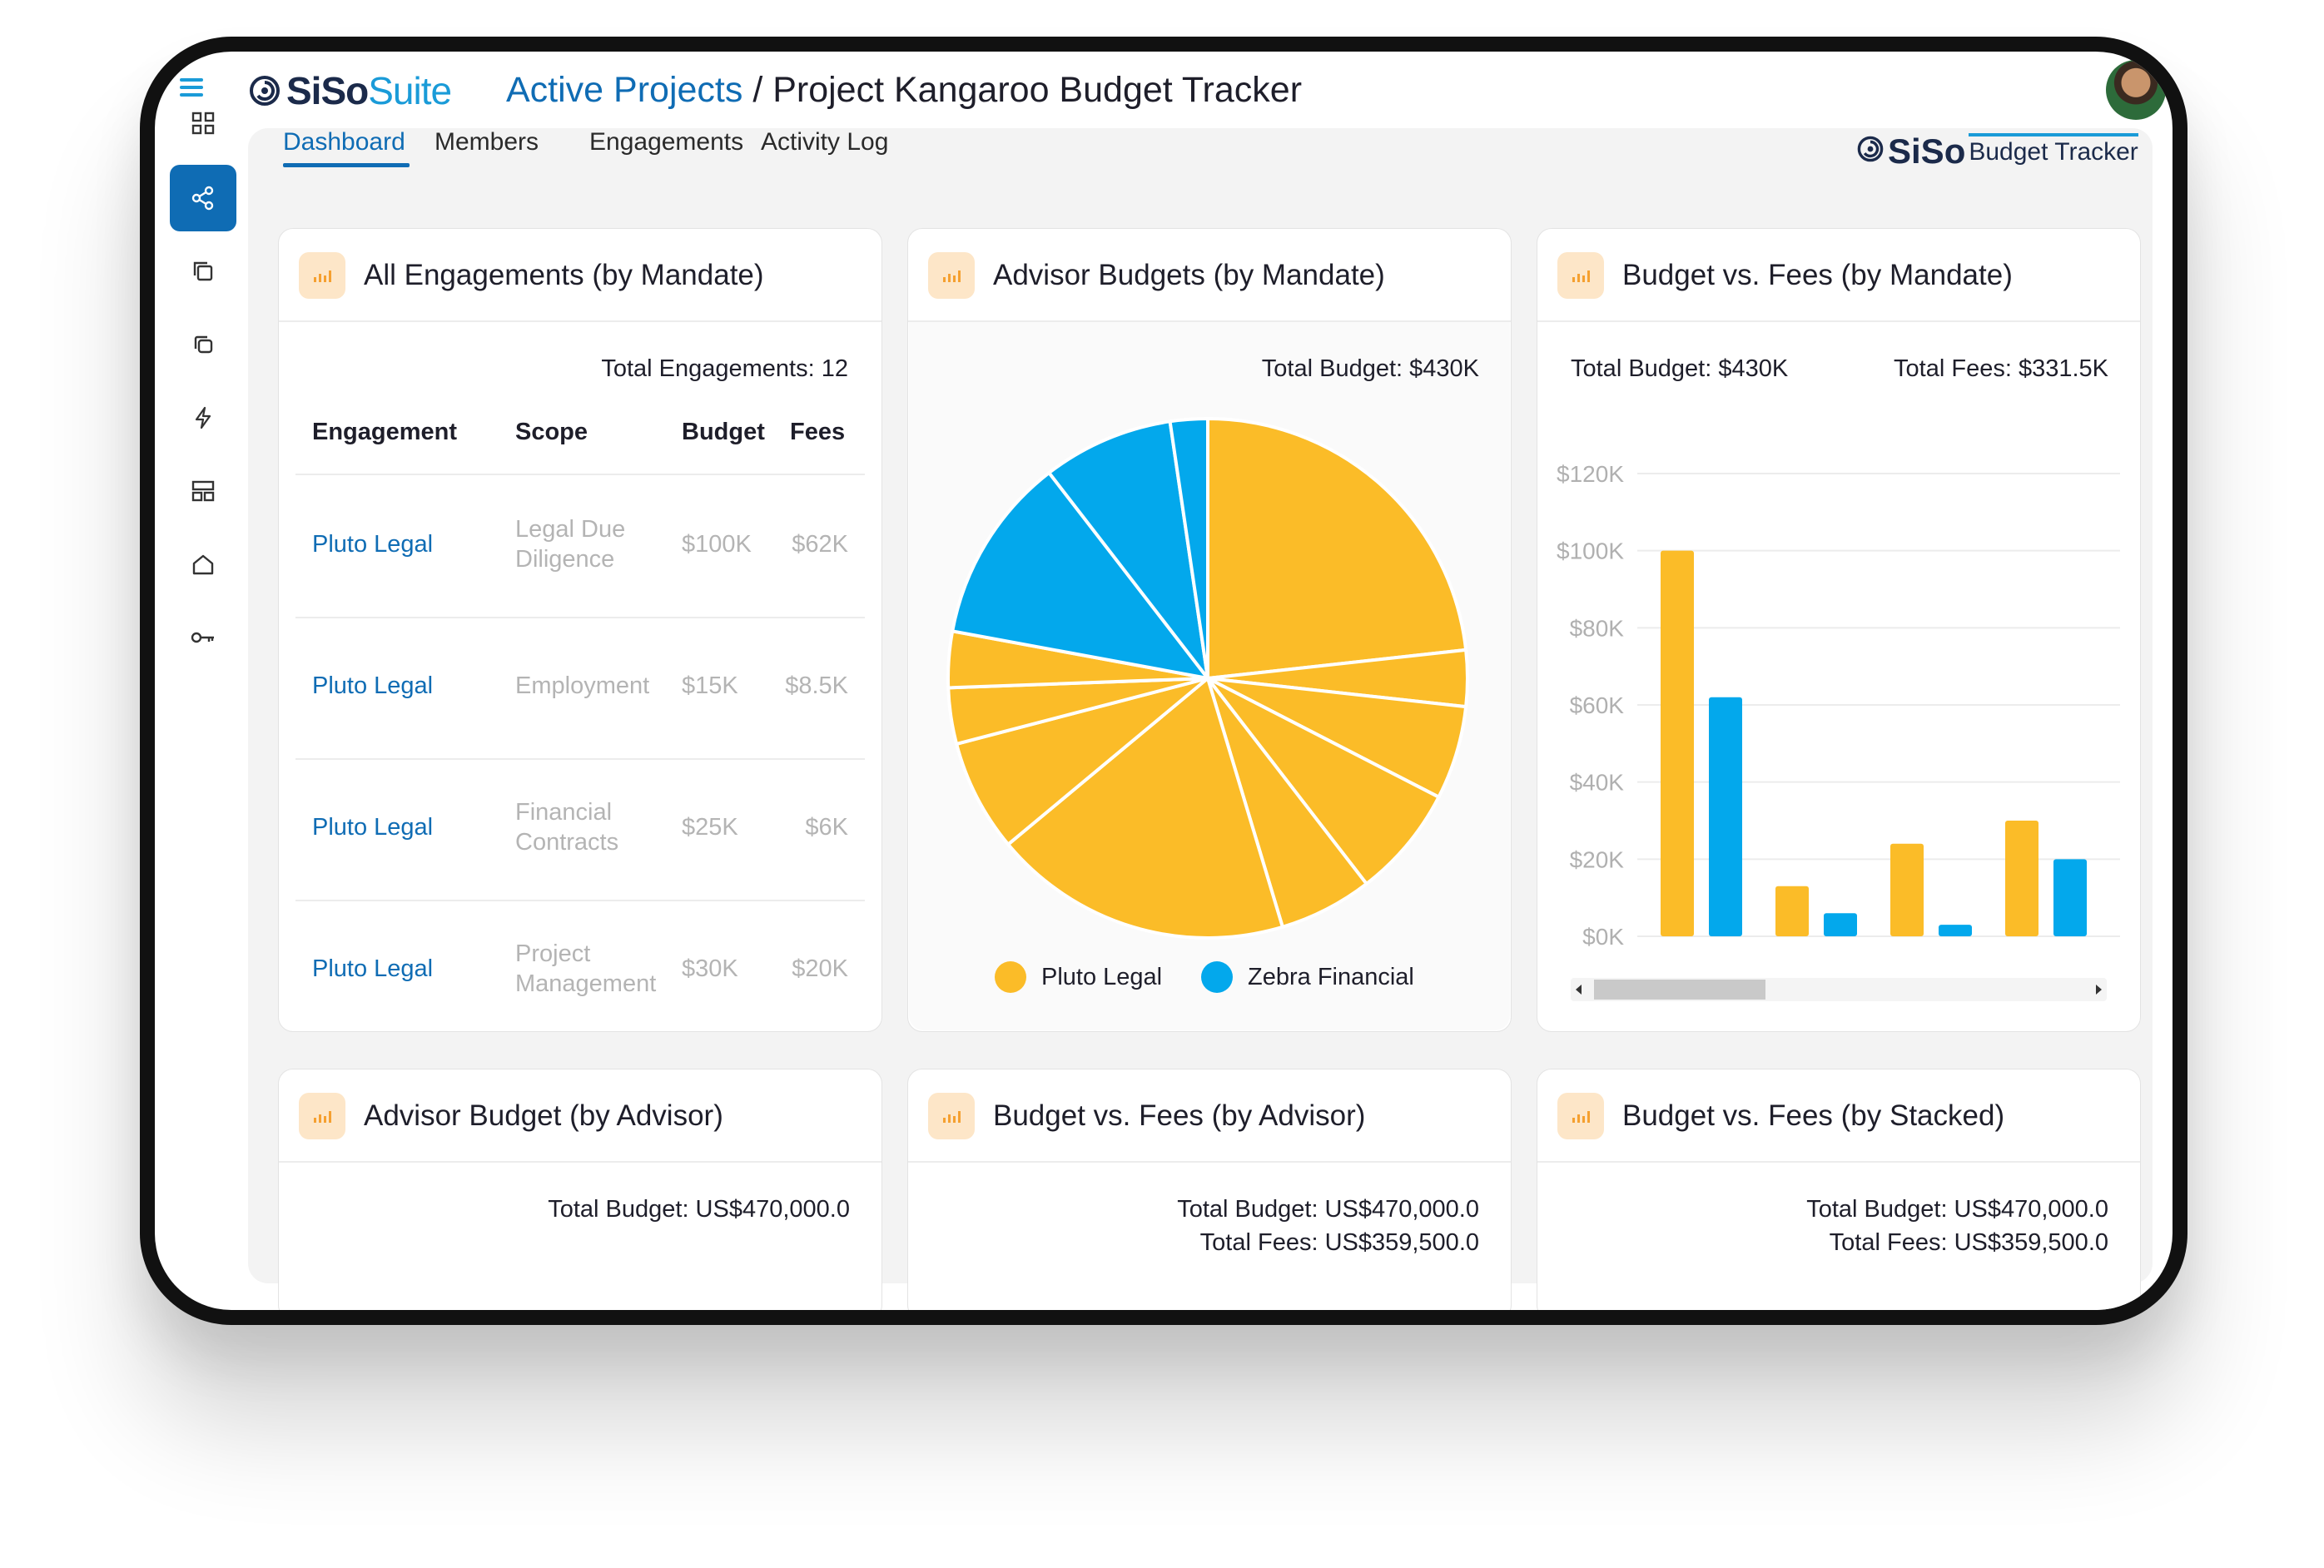 The height and width of the screenshot is (1568, 2324). What do you see at coordinates (1590, 474) in the screenshot?
I see `y-tick-label: $120K` at bounding box center [1590, 474].